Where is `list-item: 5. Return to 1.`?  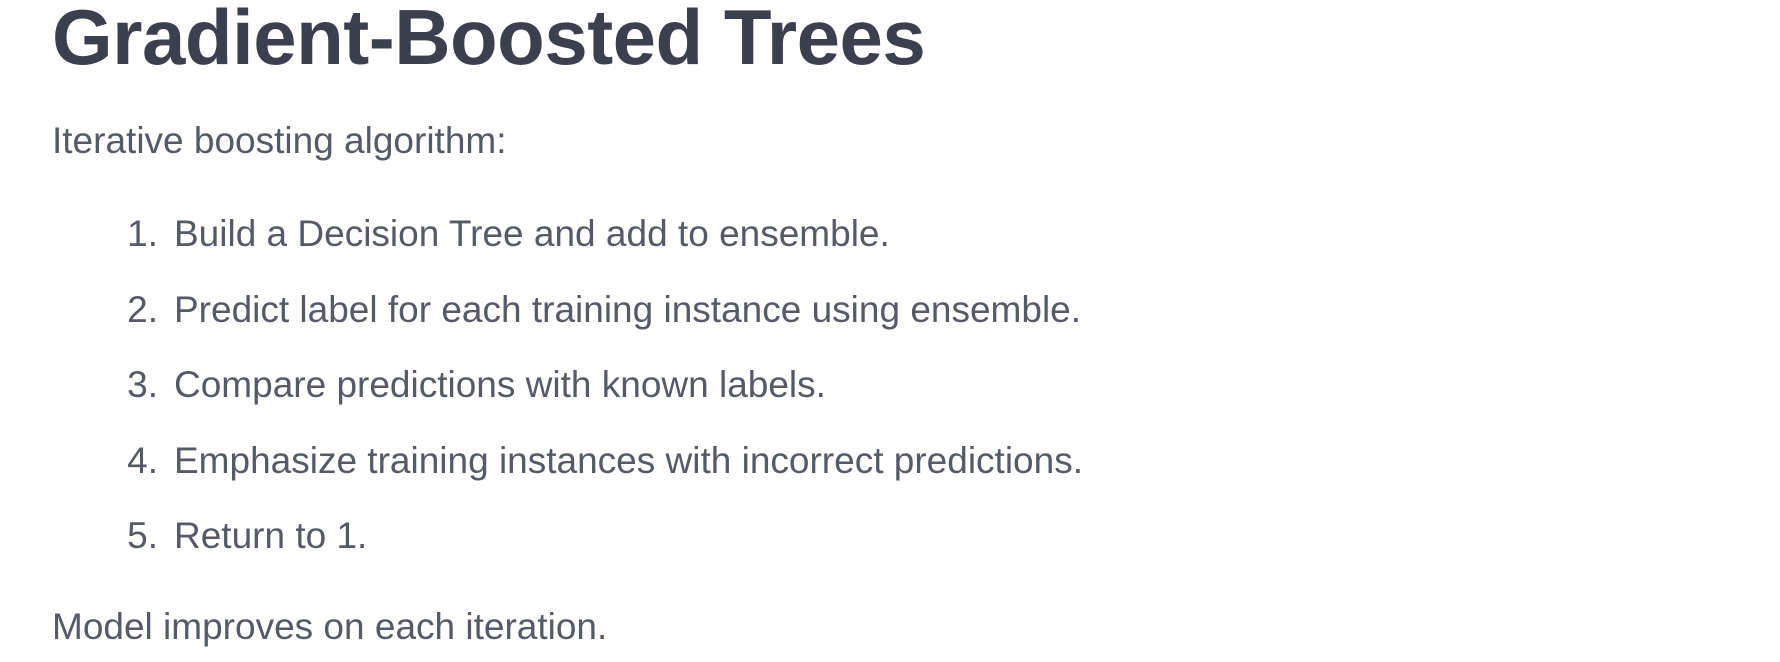
list-item: 5. Return to 1. is located at coordinates (567, 551).